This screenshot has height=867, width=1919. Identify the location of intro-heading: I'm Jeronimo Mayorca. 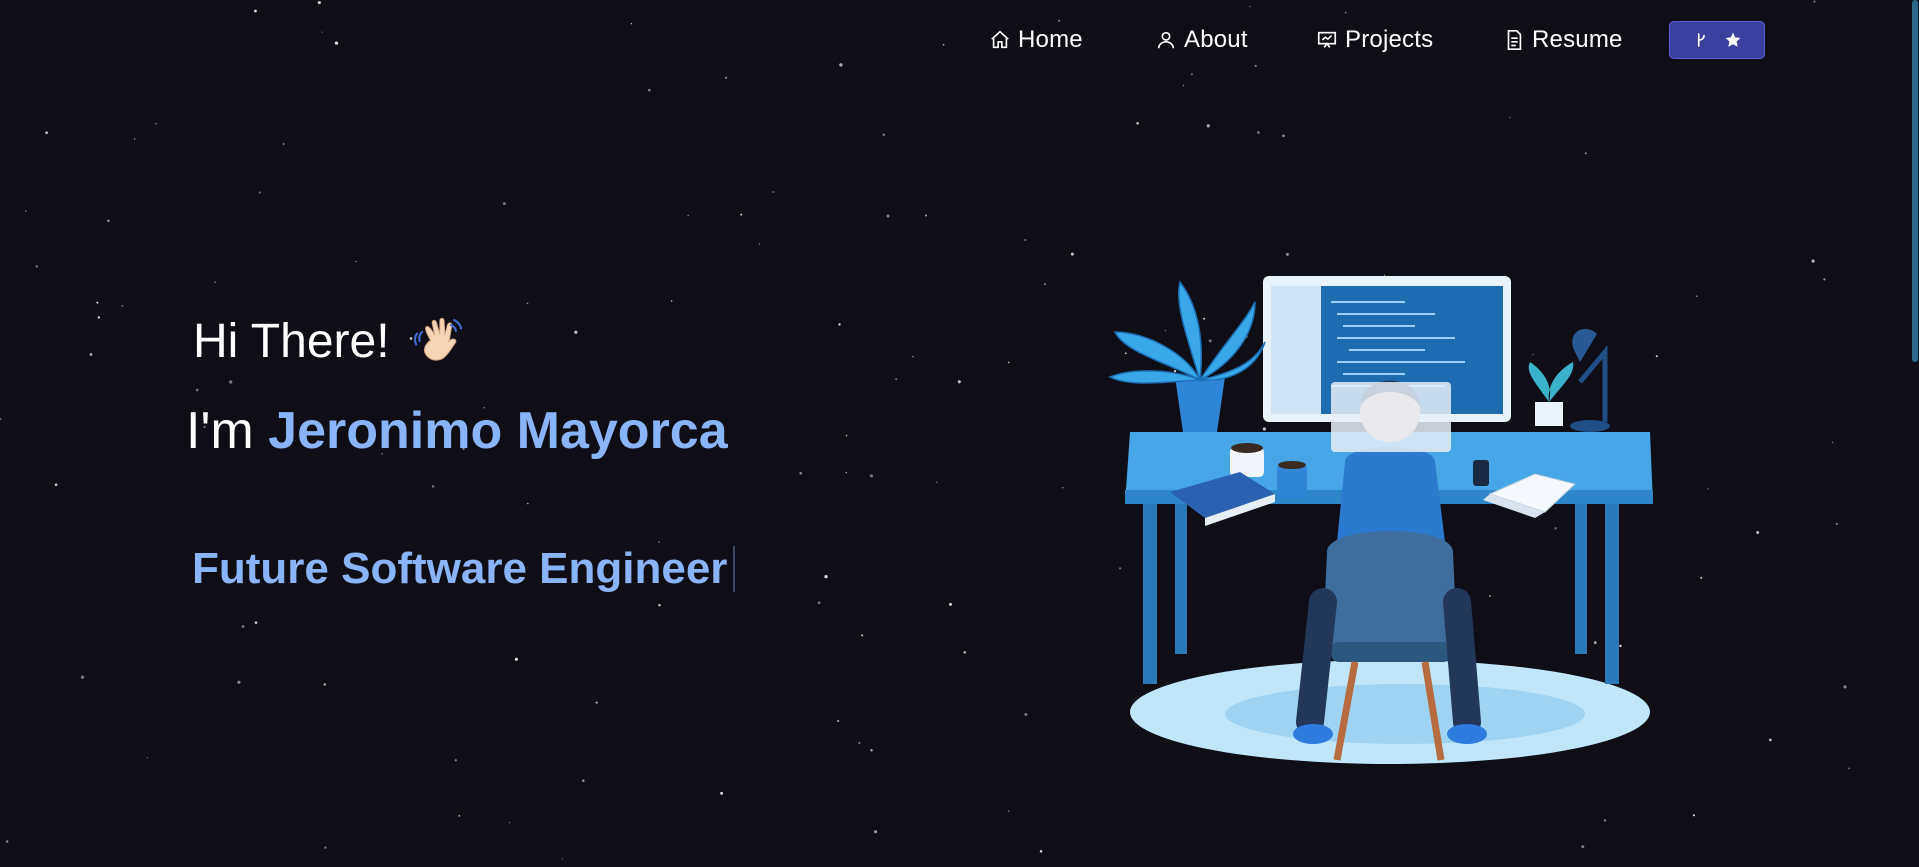
(457, 431).